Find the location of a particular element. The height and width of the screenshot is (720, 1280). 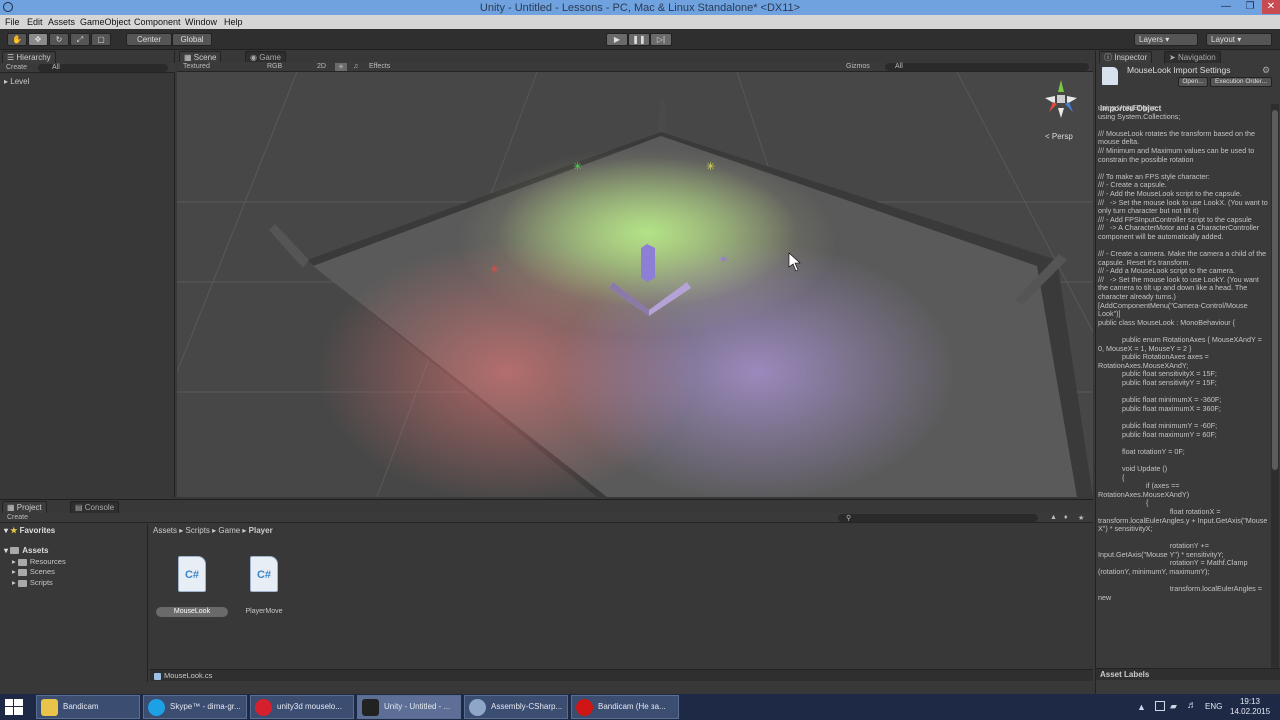

inspector-asset-title: MouseLook Import Settings is located at coordinates (1179, 70).